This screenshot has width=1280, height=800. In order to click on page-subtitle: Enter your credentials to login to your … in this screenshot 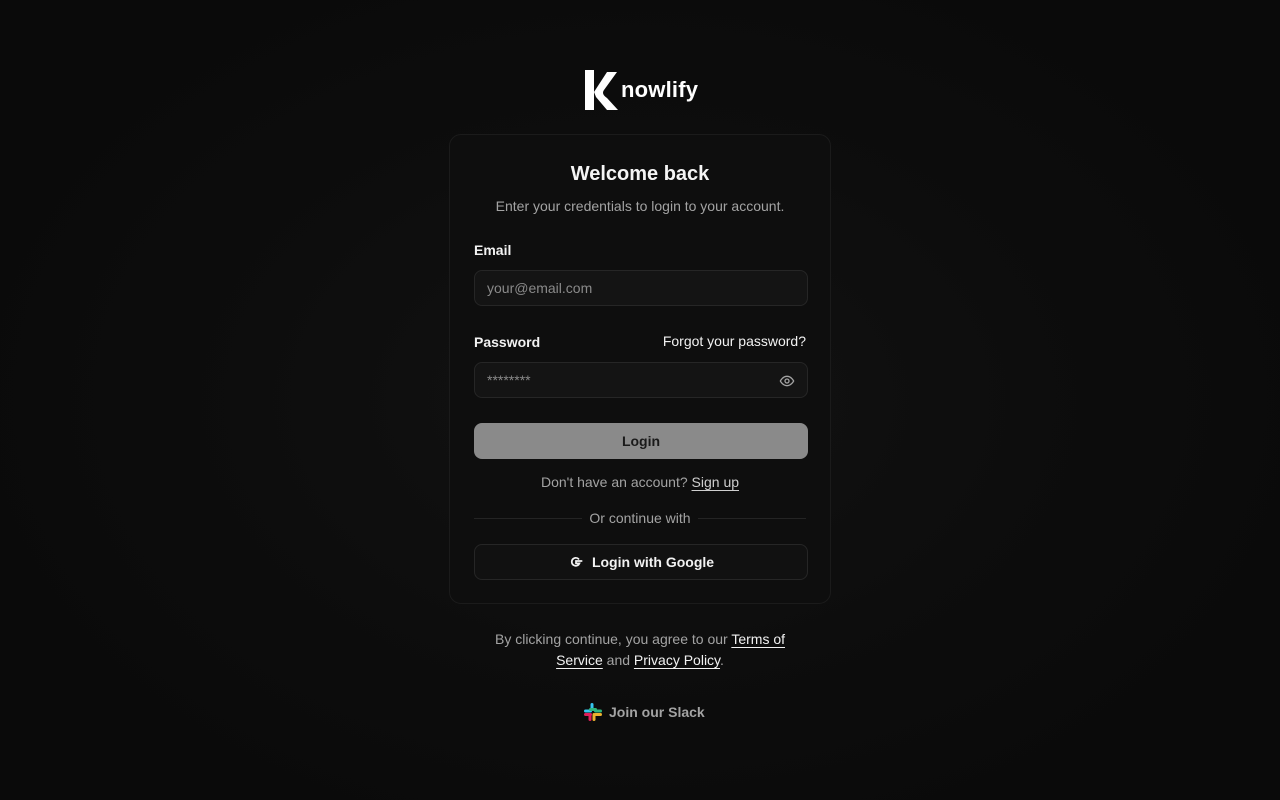, I will do `click(640, 206)`.